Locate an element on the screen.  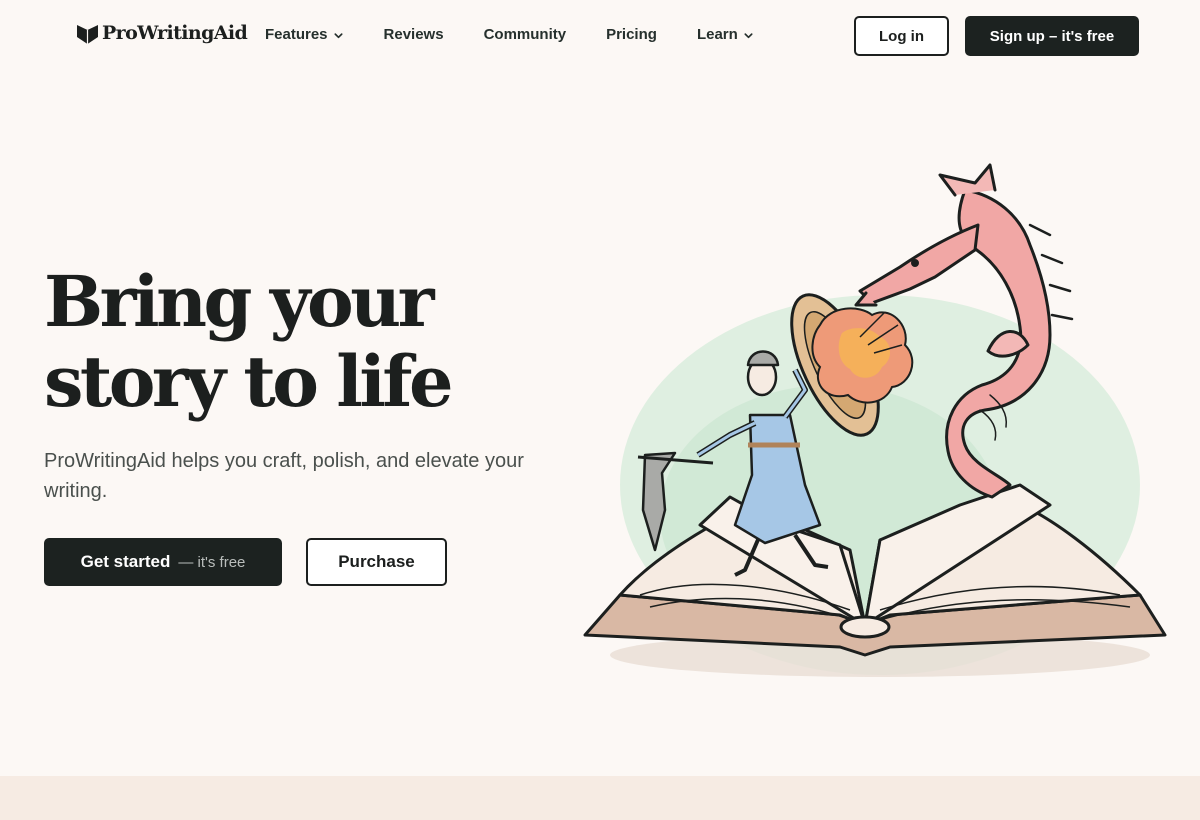
next-section-band is located at coordinates (600, 798).